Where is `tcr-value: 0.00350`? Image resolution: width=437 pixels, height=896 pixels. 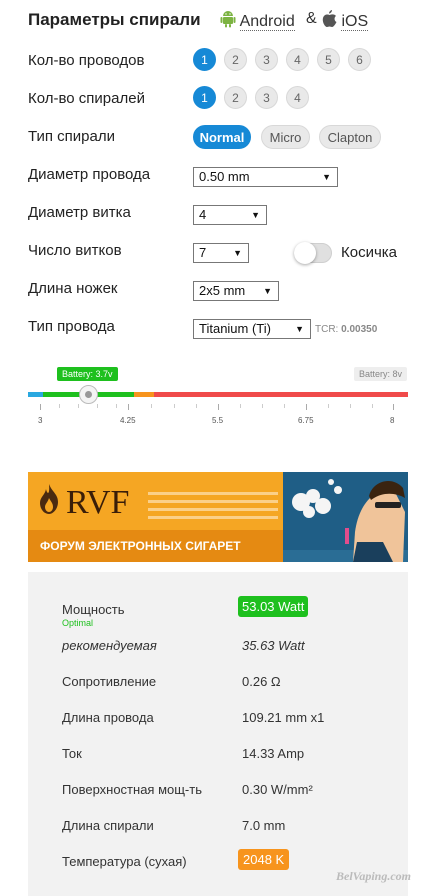 tcr-value: 0.00350 is located at coordinates (359, 329).